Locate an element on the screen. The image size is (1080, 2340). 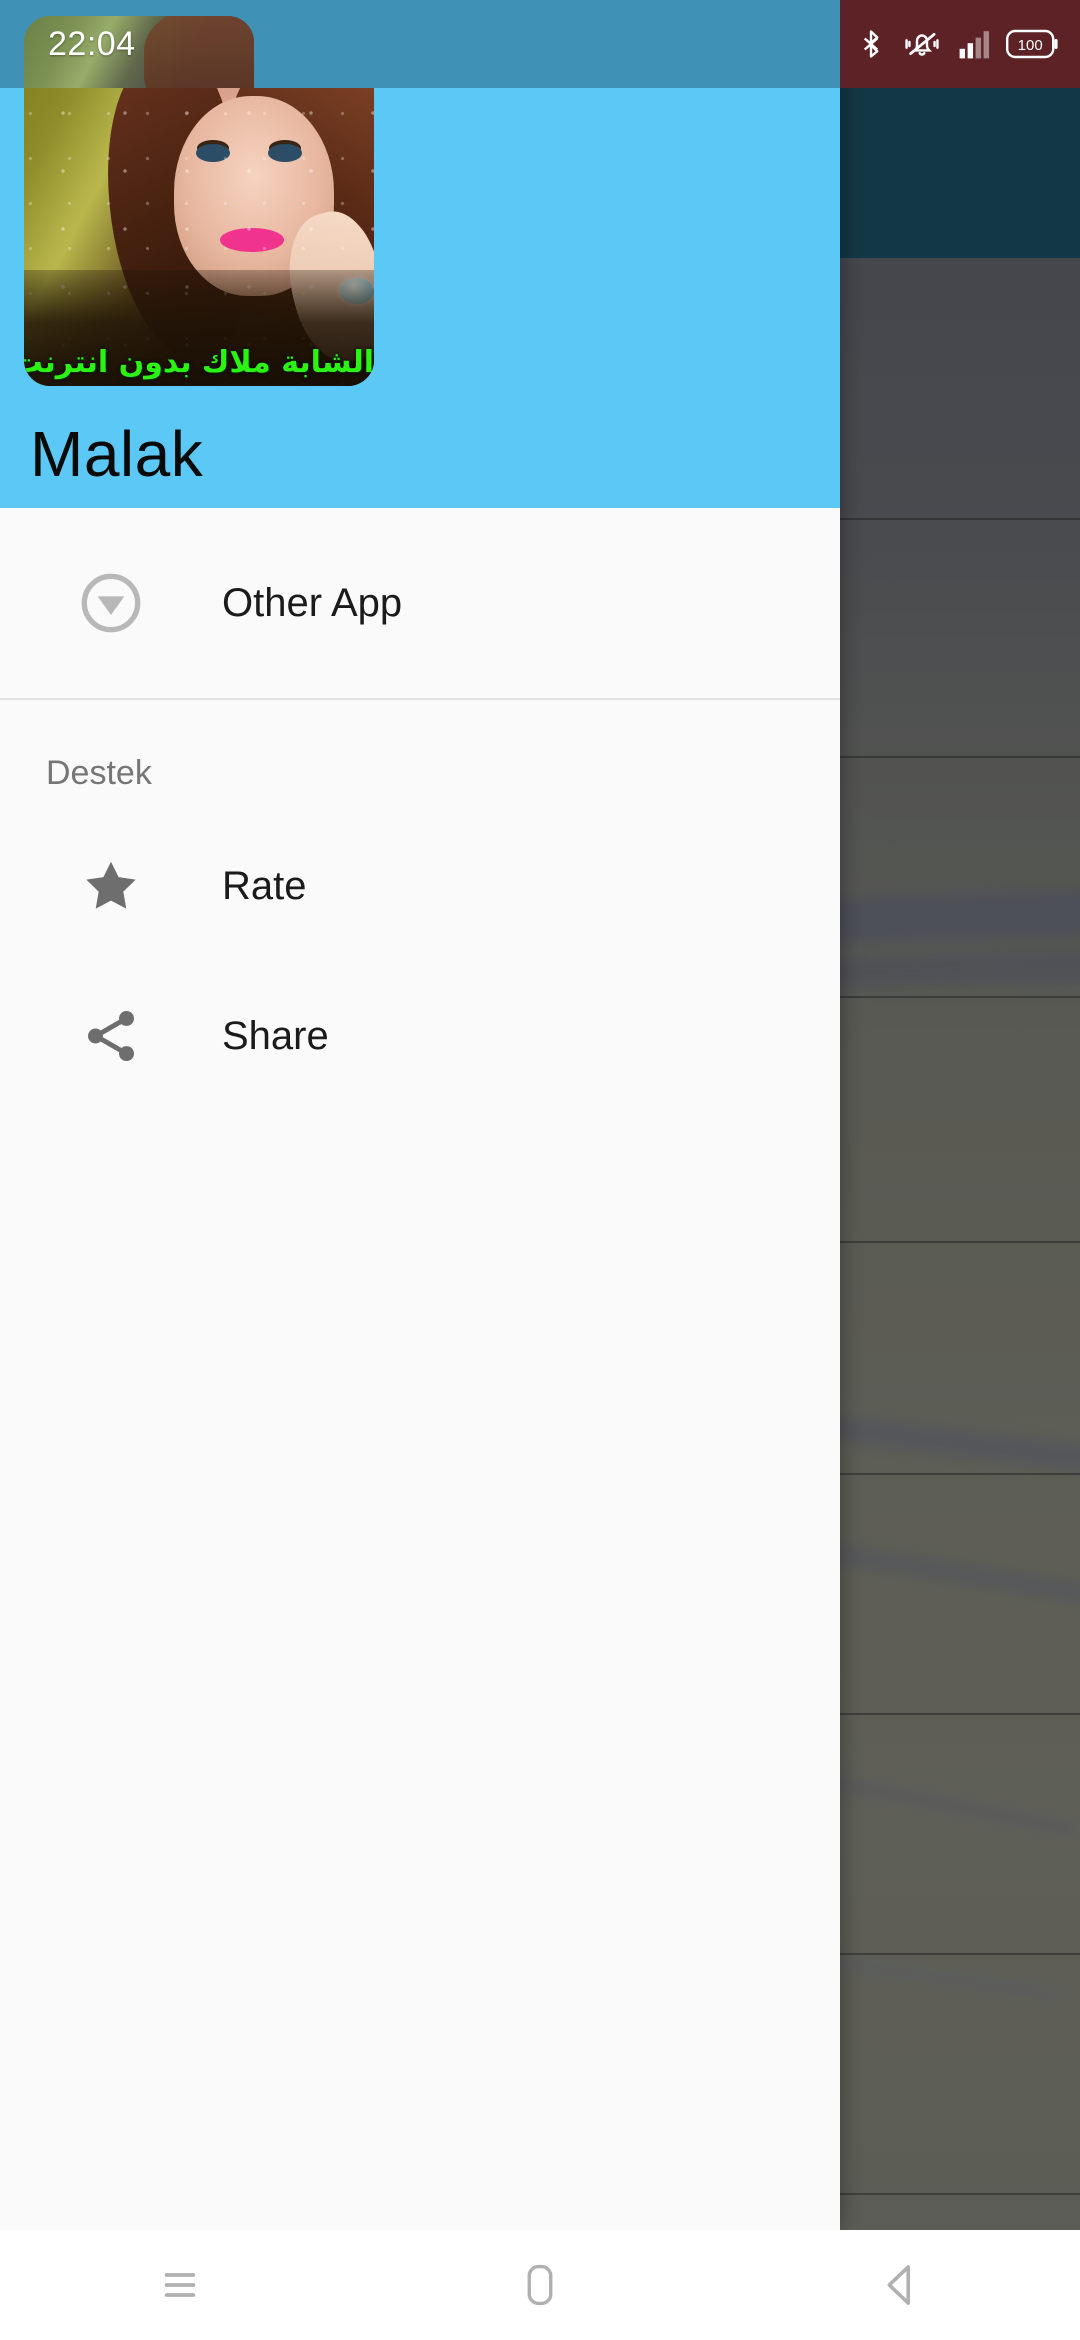
app-title: Malak is located at coordinates (117, 454).